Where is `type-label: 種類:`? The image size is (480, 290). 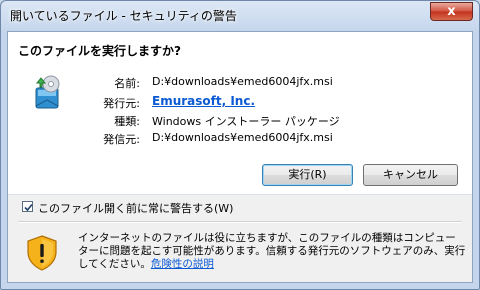 type-label: 種類: is located at coordinates (127, 121).